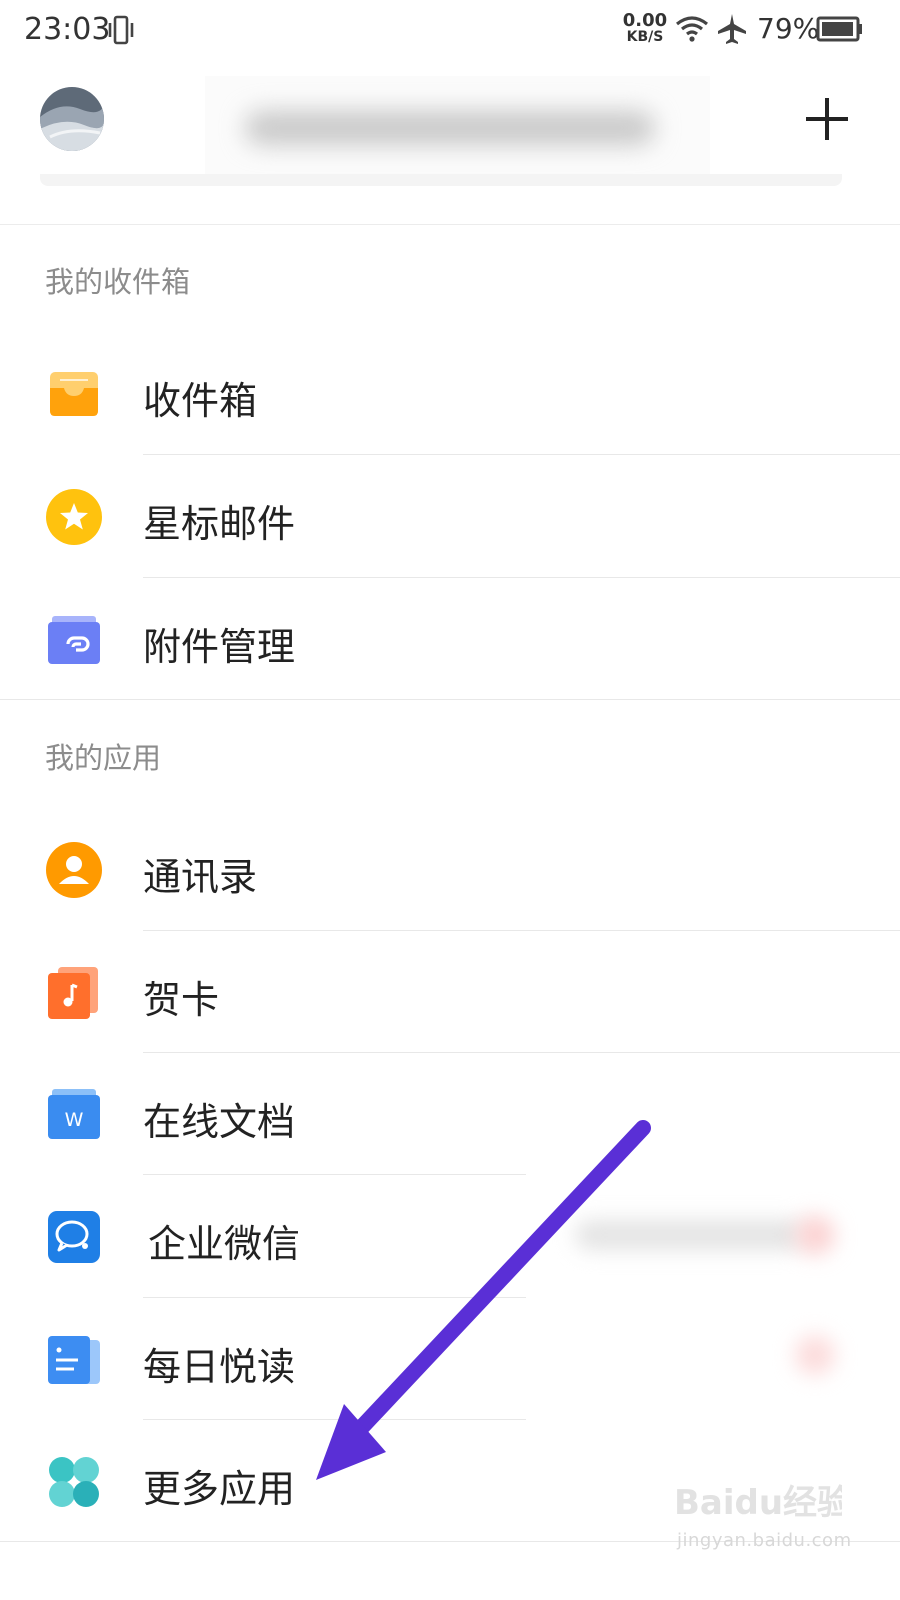 This screenshot has width=900, height=1600. I want to click on svg-text: Baidu经验, so click(758, 1503).